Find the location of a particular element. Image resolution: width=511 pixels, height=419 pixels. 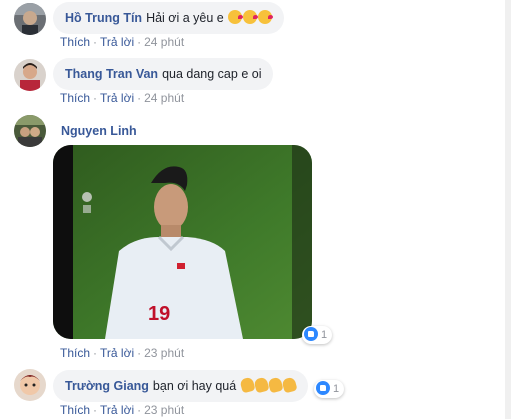

comment-author: Nguyen Linh is located at coordinates (99, 131).